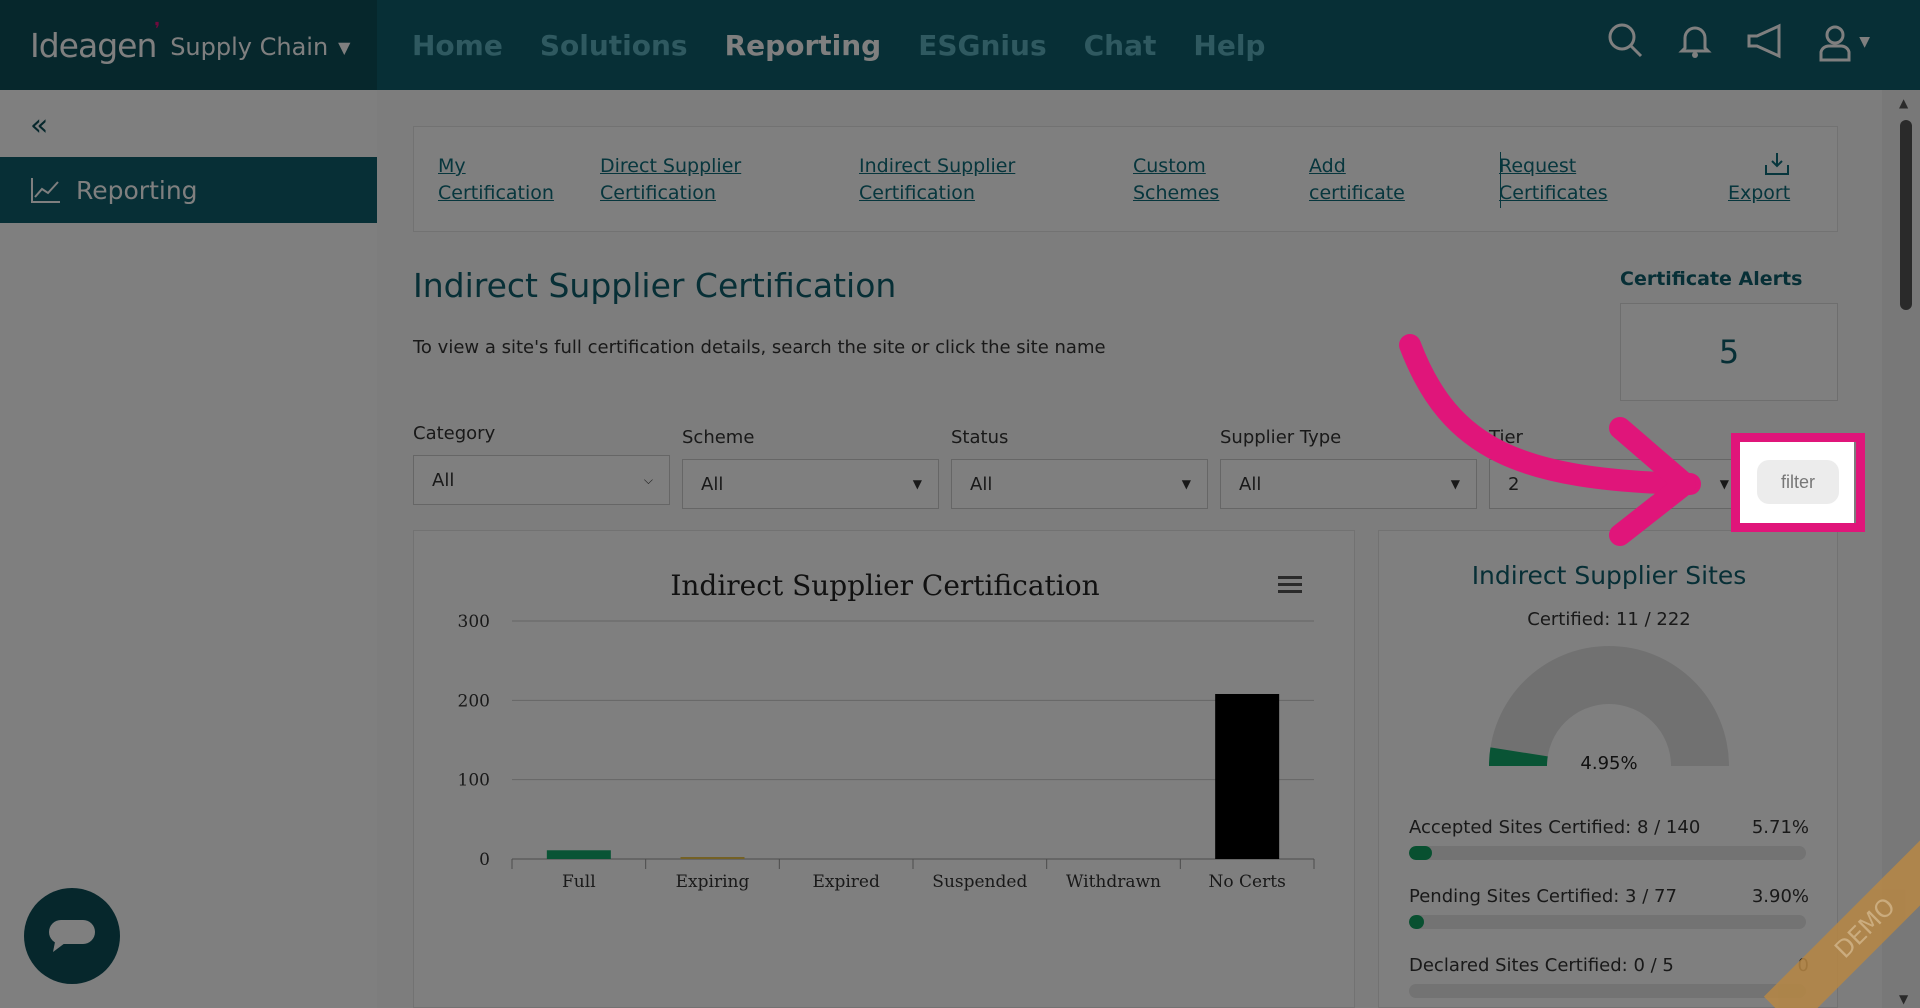 The height and width of the screenshot is (1008, 1920). What do you see at coordinates (1348, 484) in the screenshot?
I see `supplier-type-select: All ▼` at bounding box center [1348, 484].